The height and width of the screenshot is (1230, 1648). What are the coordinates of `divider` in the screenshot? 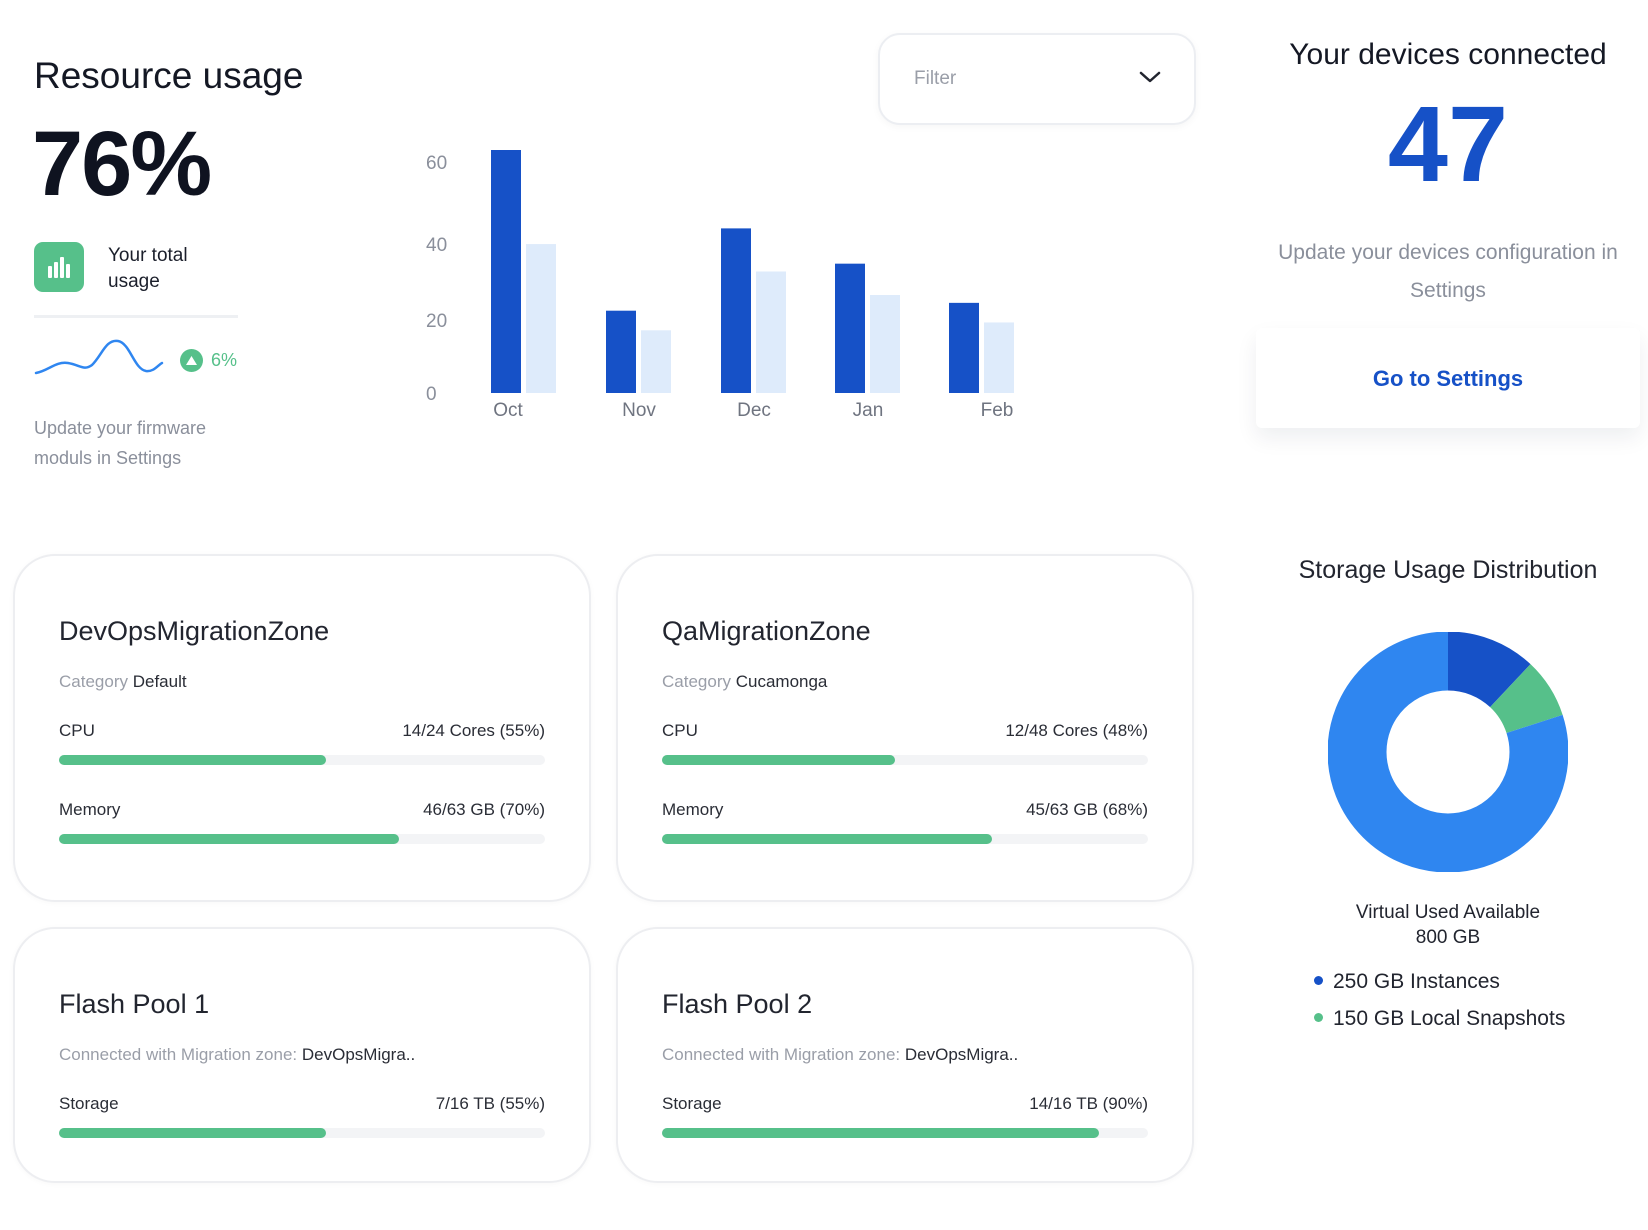 It's located at (136, 316).